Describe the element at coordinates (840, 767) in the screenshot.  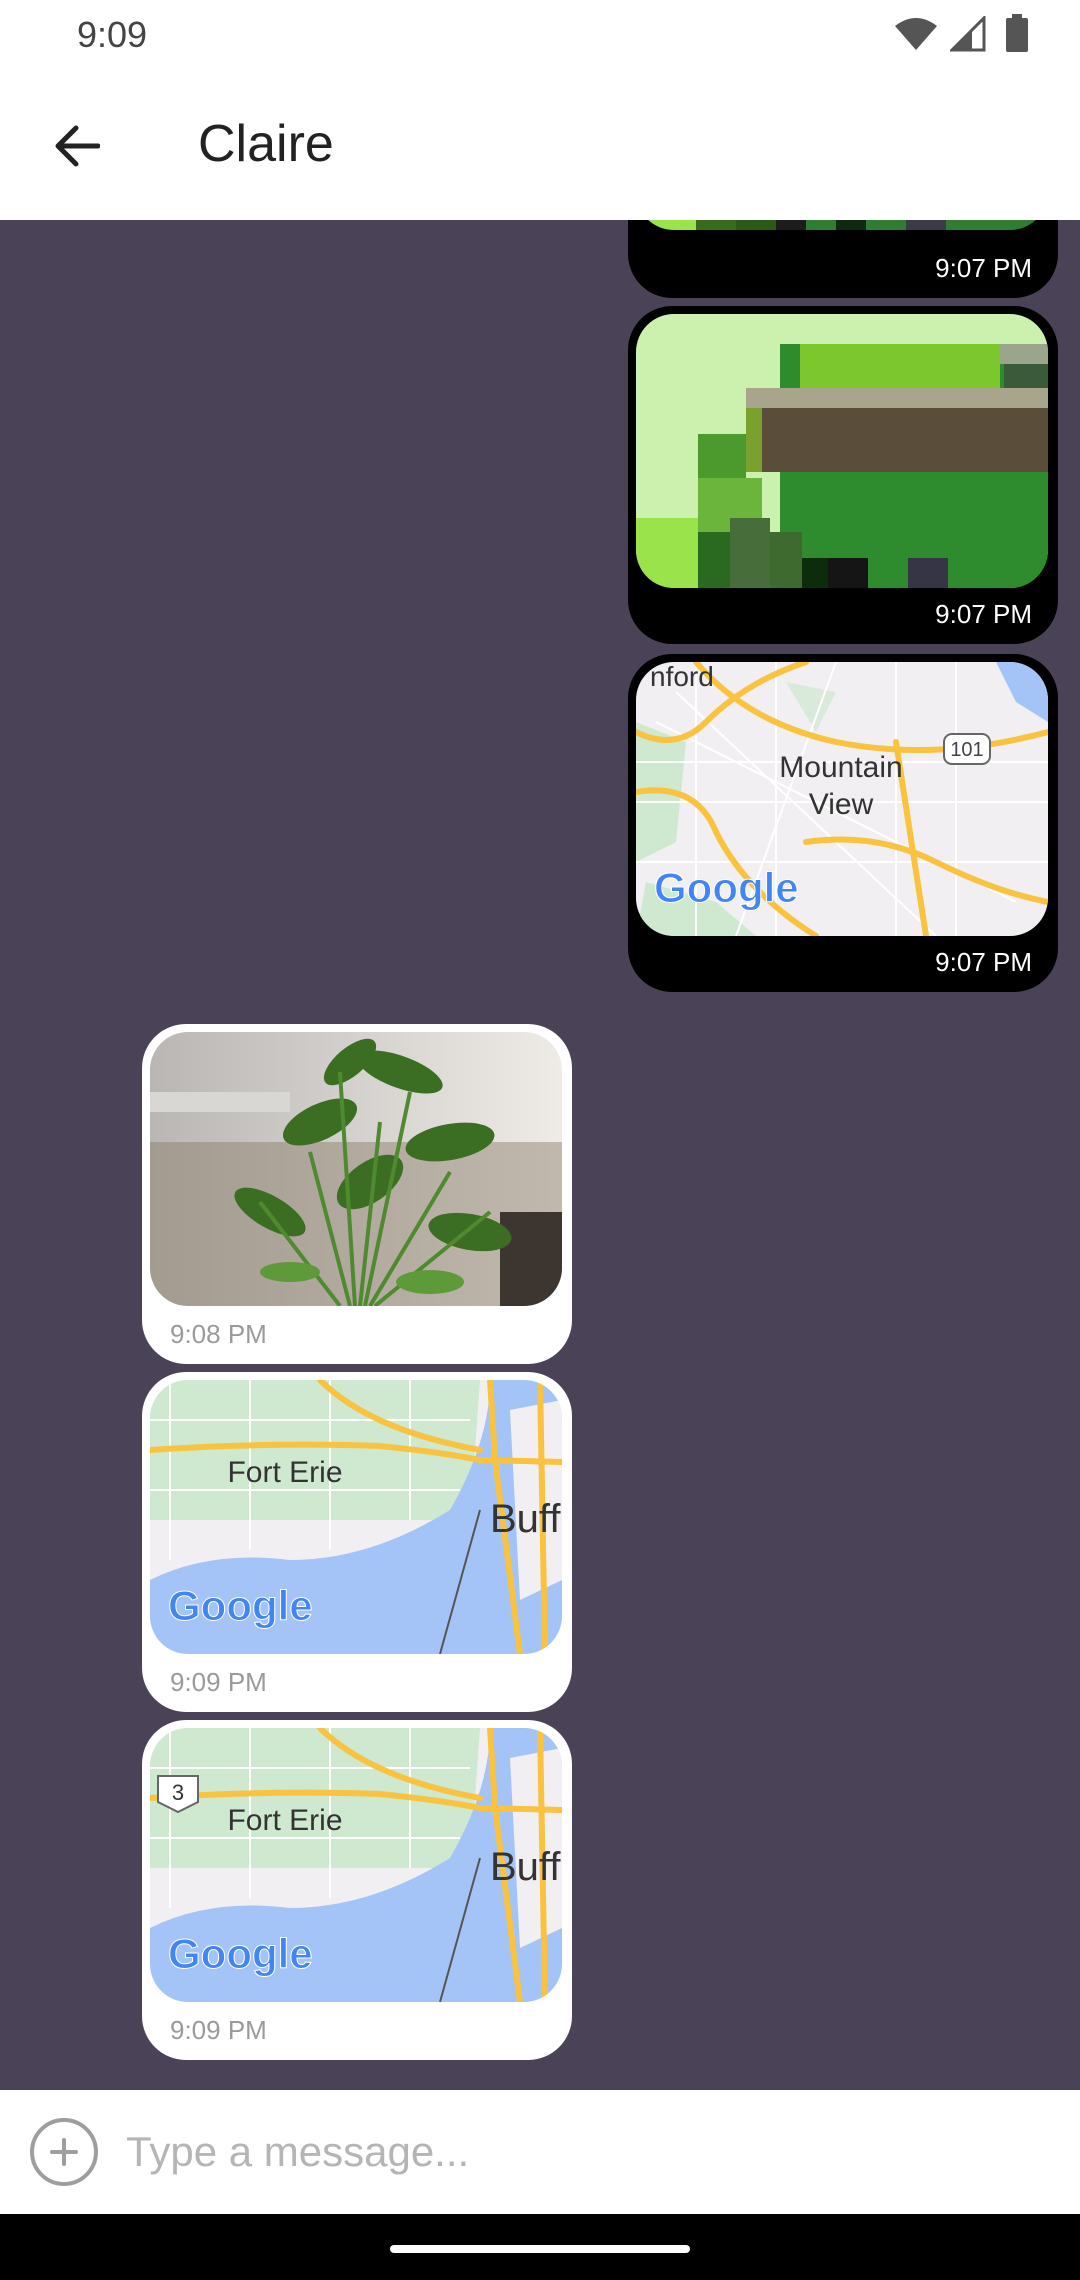
I see `map-place-label: Mountain` at that location.